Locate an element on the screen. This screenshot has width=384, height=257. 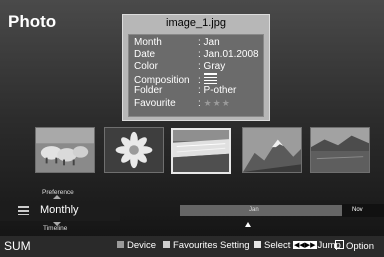
file-name: image_1.jpg is located at coordinates (196, 23).